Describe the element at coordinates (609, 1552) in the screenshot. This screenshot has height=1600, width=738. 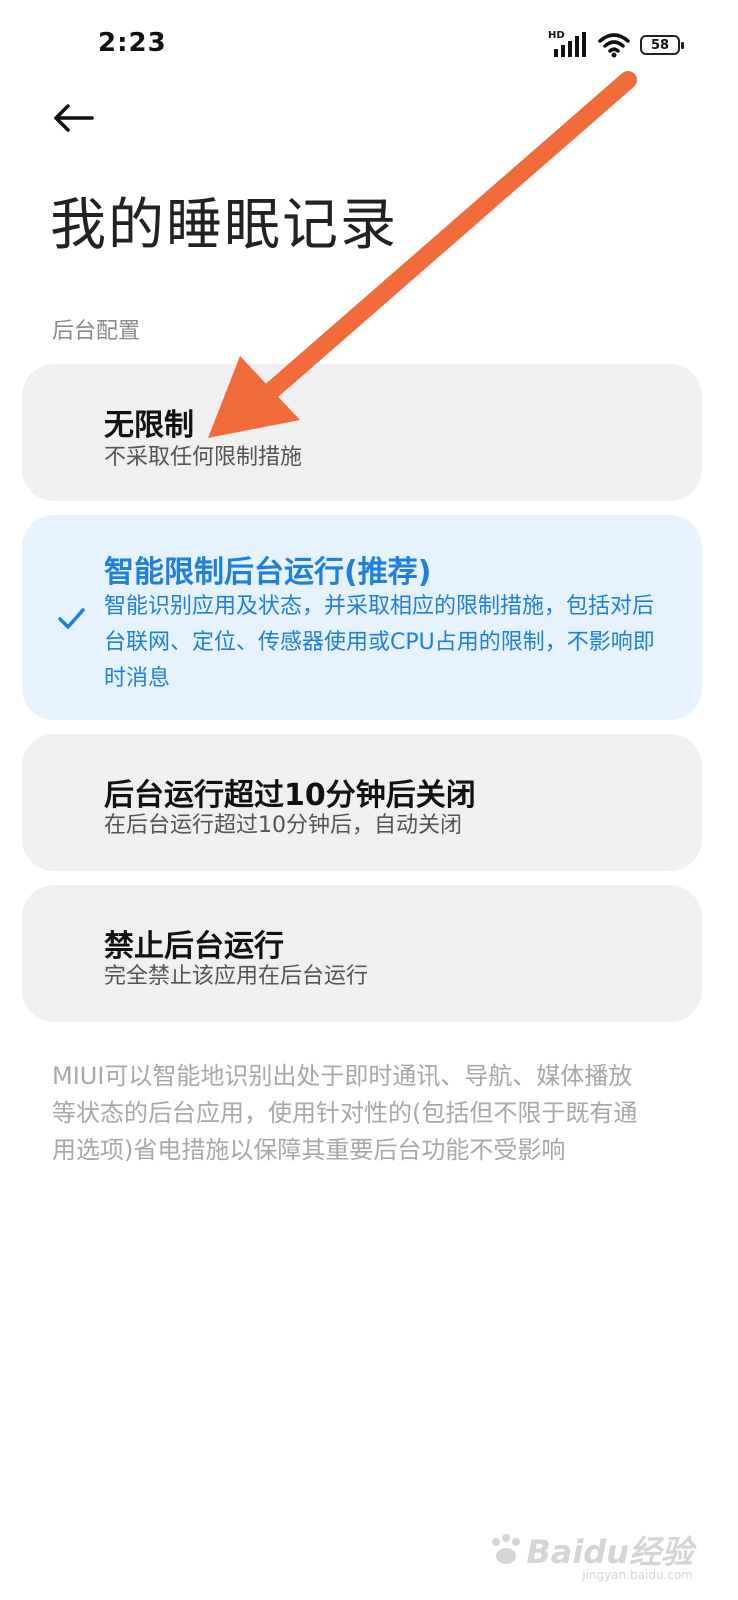
I see `watermark-text: Baidu经验` at that location.